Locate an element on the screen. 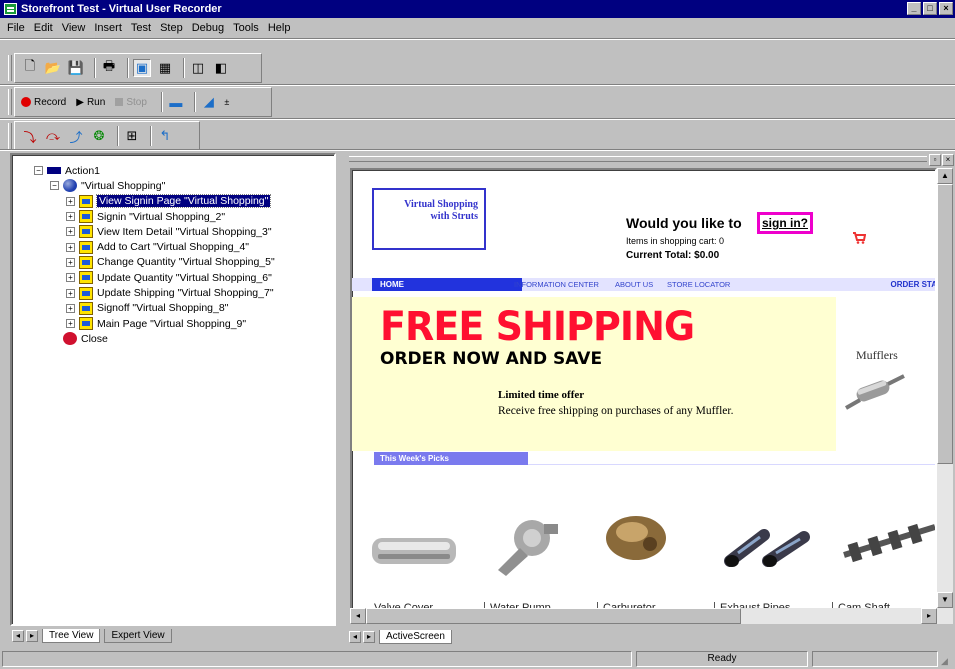  close-button: × is located at coordinates (946, 8).